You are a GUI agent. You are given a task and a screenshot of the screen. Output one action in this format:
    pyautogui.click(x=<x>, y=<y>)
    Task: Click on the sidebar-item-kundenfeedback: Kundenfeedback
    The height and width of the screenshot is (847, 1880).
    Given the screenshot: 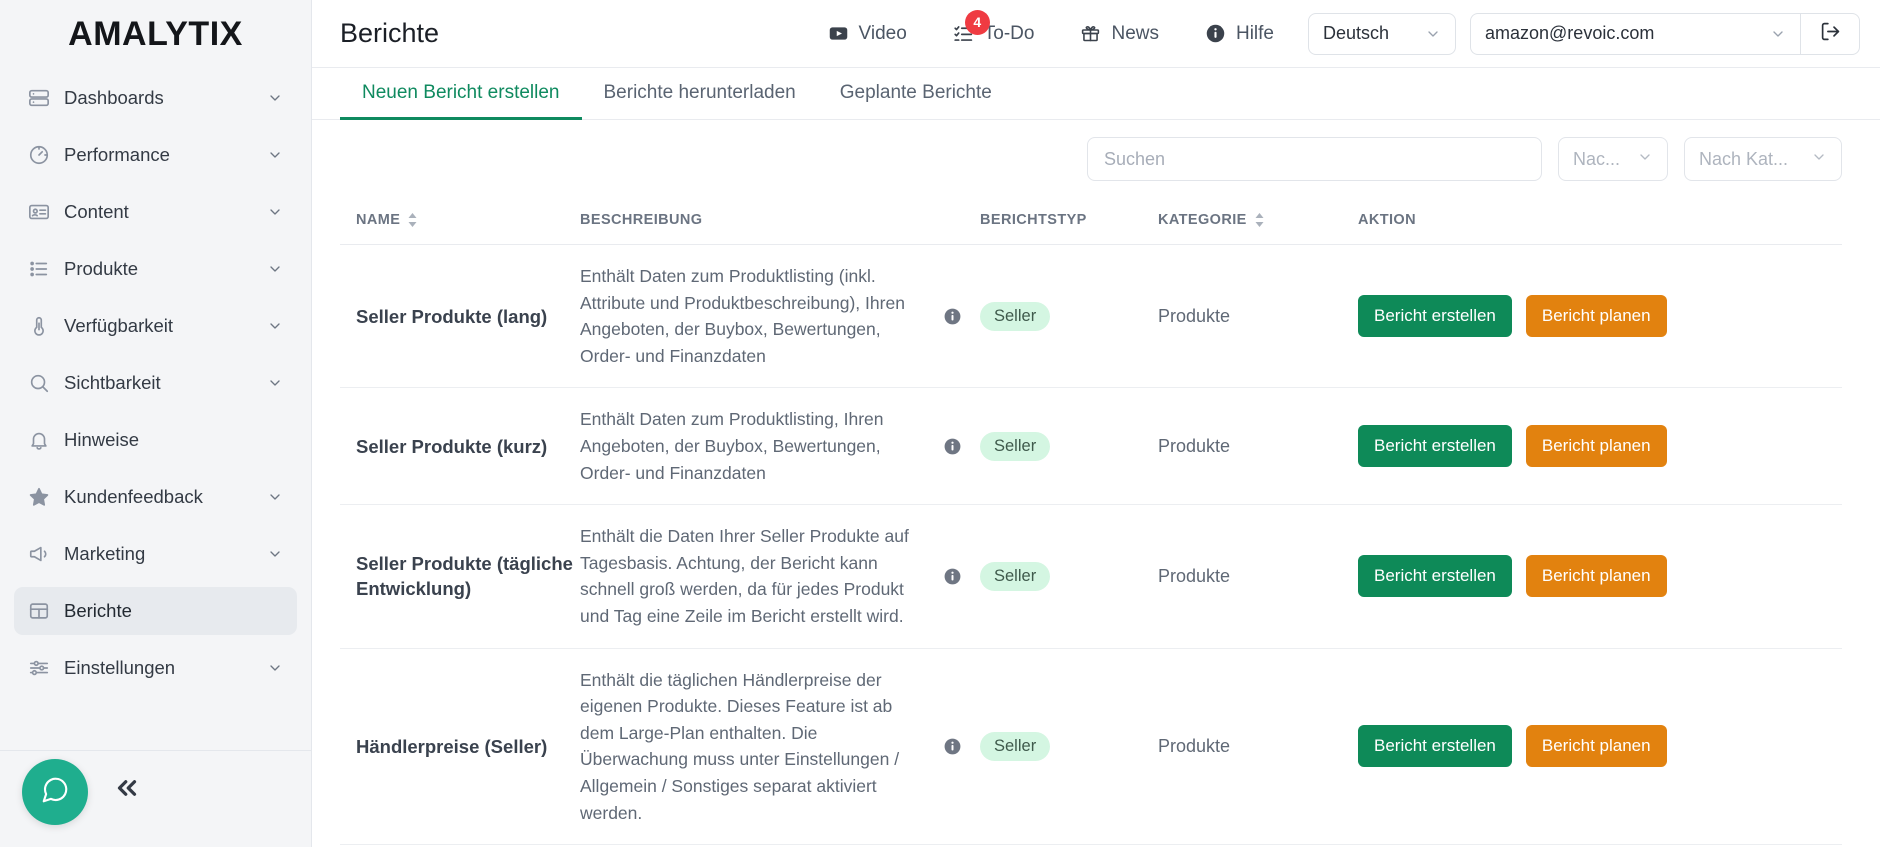 What is the action you would take?
    pyautogui.click(x=155, y=497)
    